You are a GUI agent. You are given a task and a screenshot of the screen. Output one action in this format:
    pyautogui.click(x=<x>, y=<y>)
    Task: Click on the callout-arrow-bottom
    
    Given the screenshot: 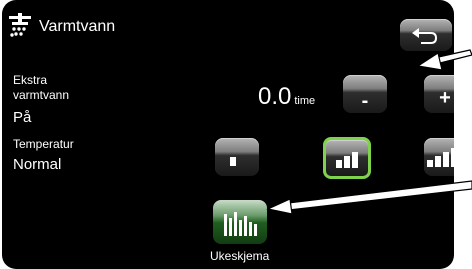 What is the action you would take?
    pyautogui.click(x=369, y=197)
    